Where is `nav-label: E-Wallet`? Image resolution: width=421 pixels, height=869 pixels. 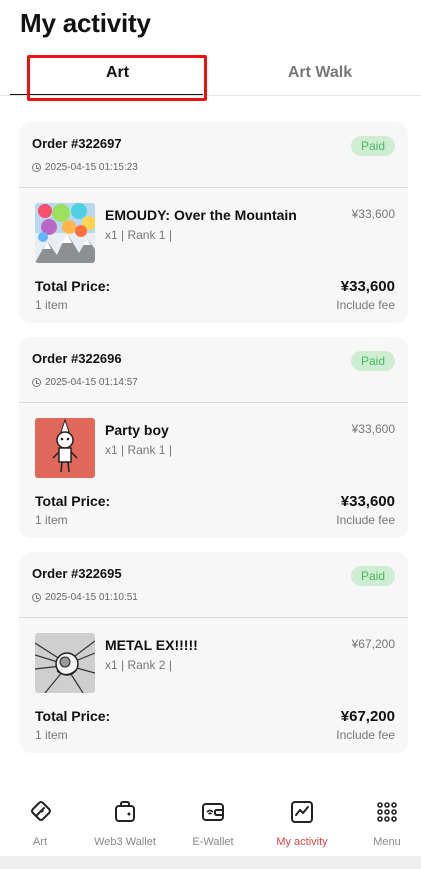
nav-label: E-Wallet is located at coordinates (213, 842).